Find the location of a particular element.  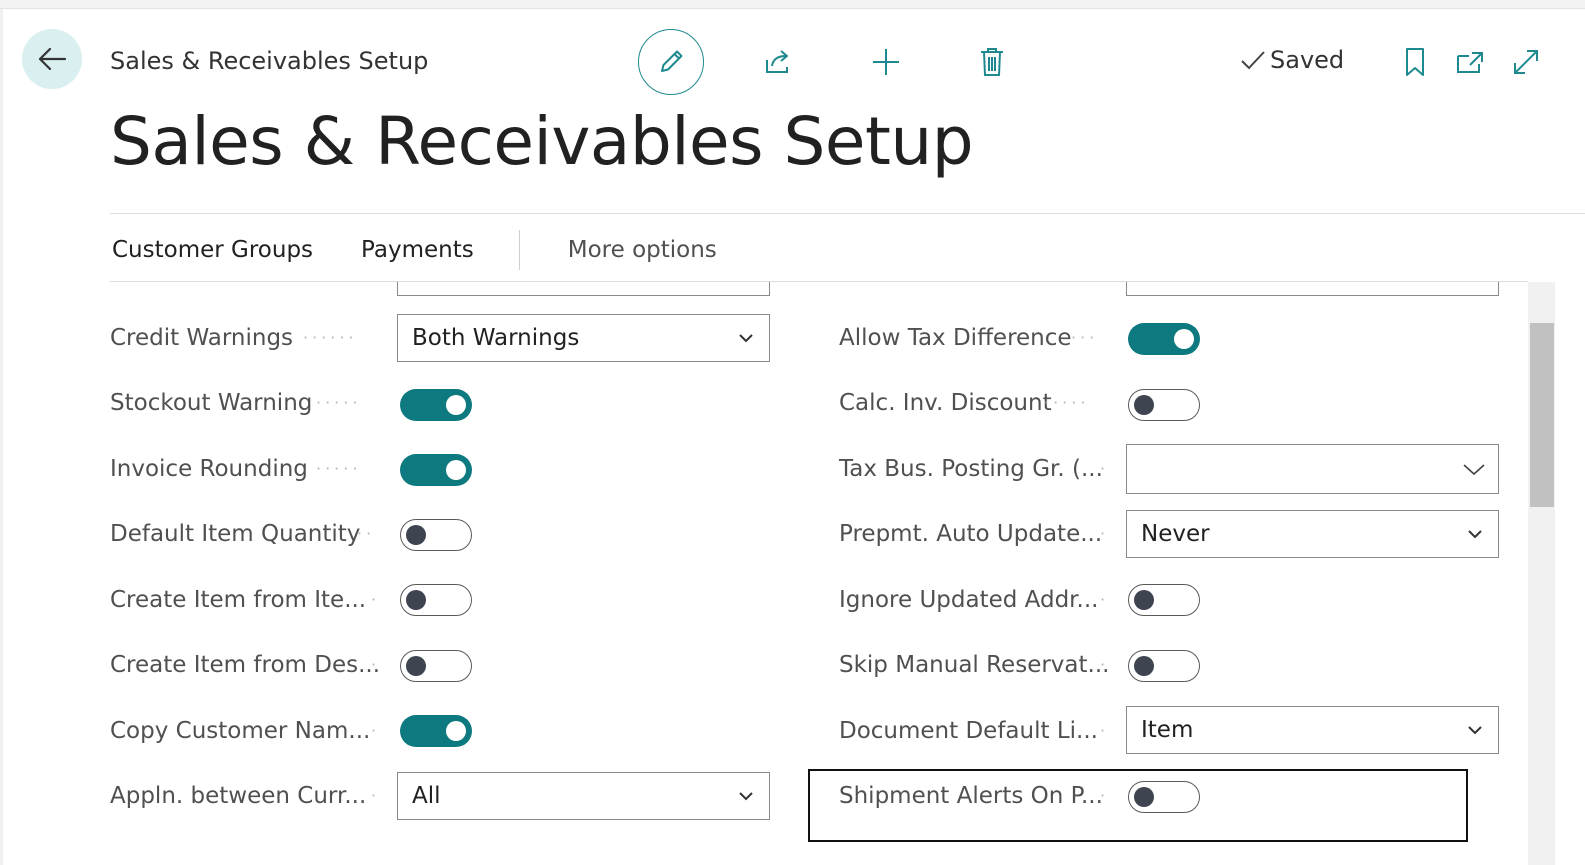

page-title: Sales & Receivables Setup is located at coordinates (542, 141).